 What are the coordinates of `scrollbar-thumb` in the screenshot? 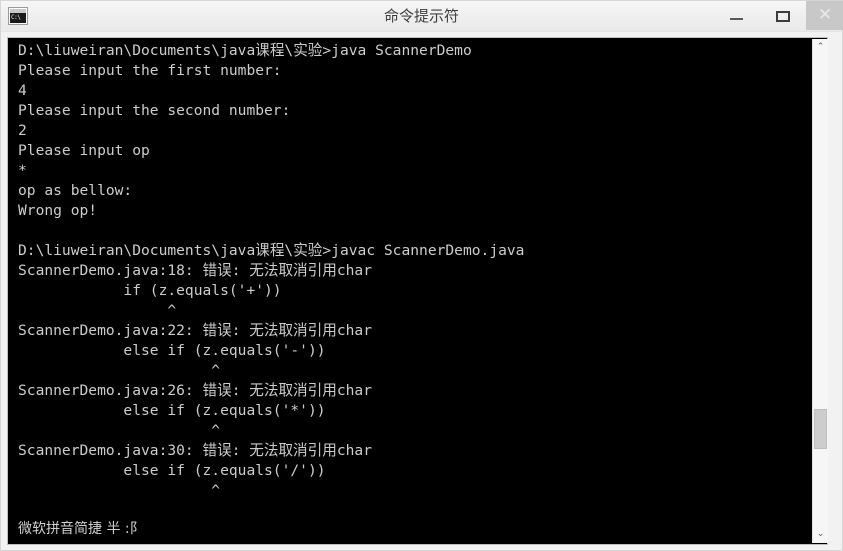 It's located at (820, 429).